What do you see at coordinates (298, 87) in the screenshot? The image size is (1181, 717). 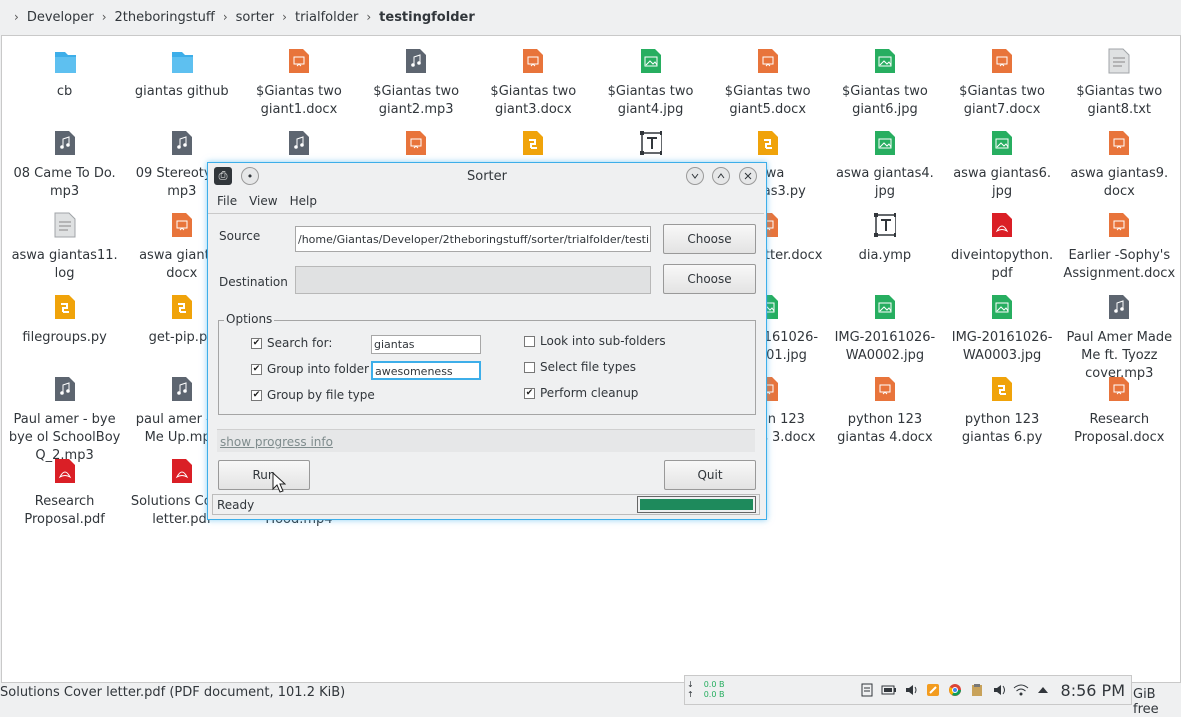 I see `file-item: $Giantas two giant1.docx` at bounding box center [298, 87].